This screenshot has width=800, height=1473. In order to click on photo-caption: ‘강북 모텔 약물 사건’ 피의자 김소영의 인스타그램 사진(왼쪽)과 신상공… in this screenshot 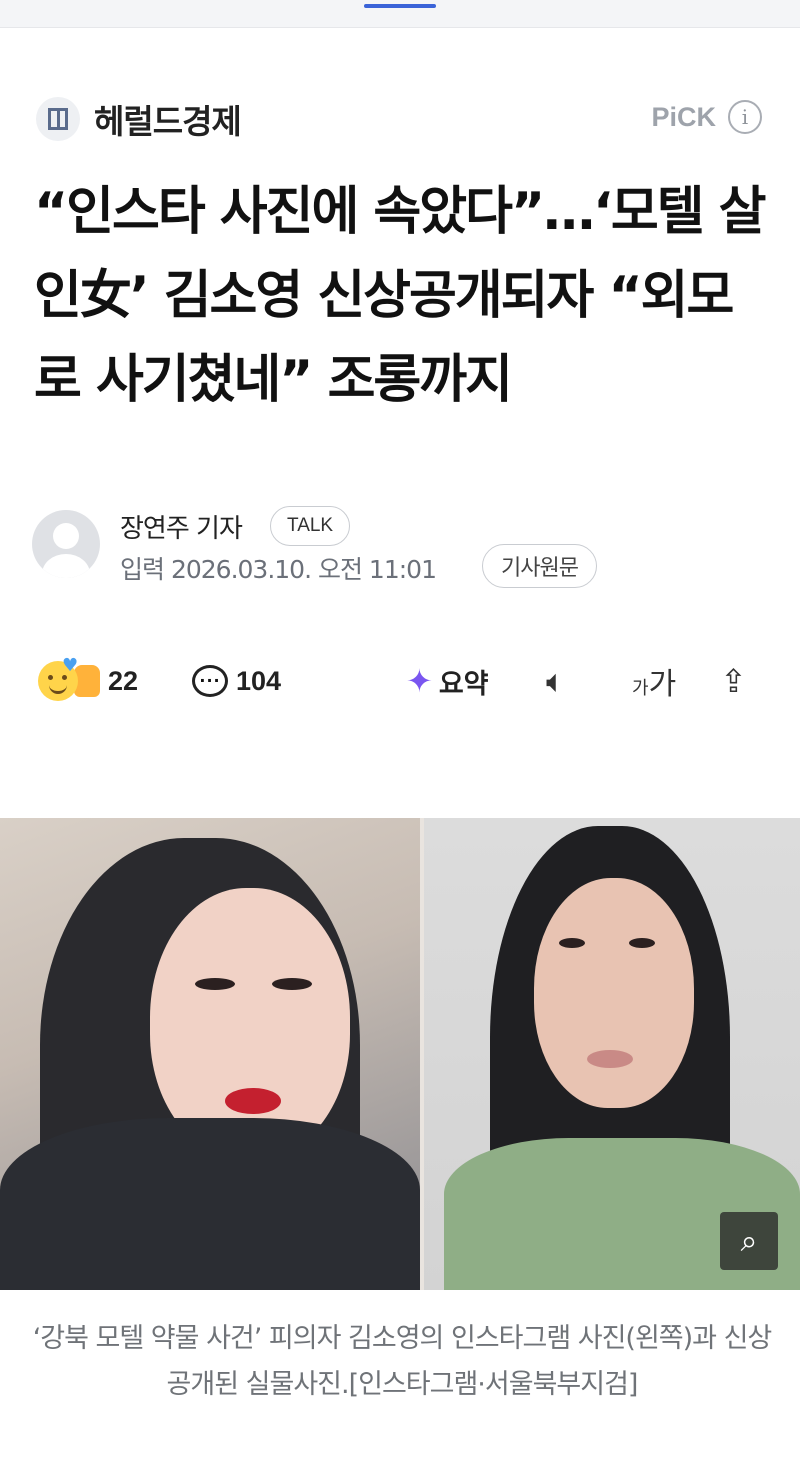, I will do `click(402, 1361)`.